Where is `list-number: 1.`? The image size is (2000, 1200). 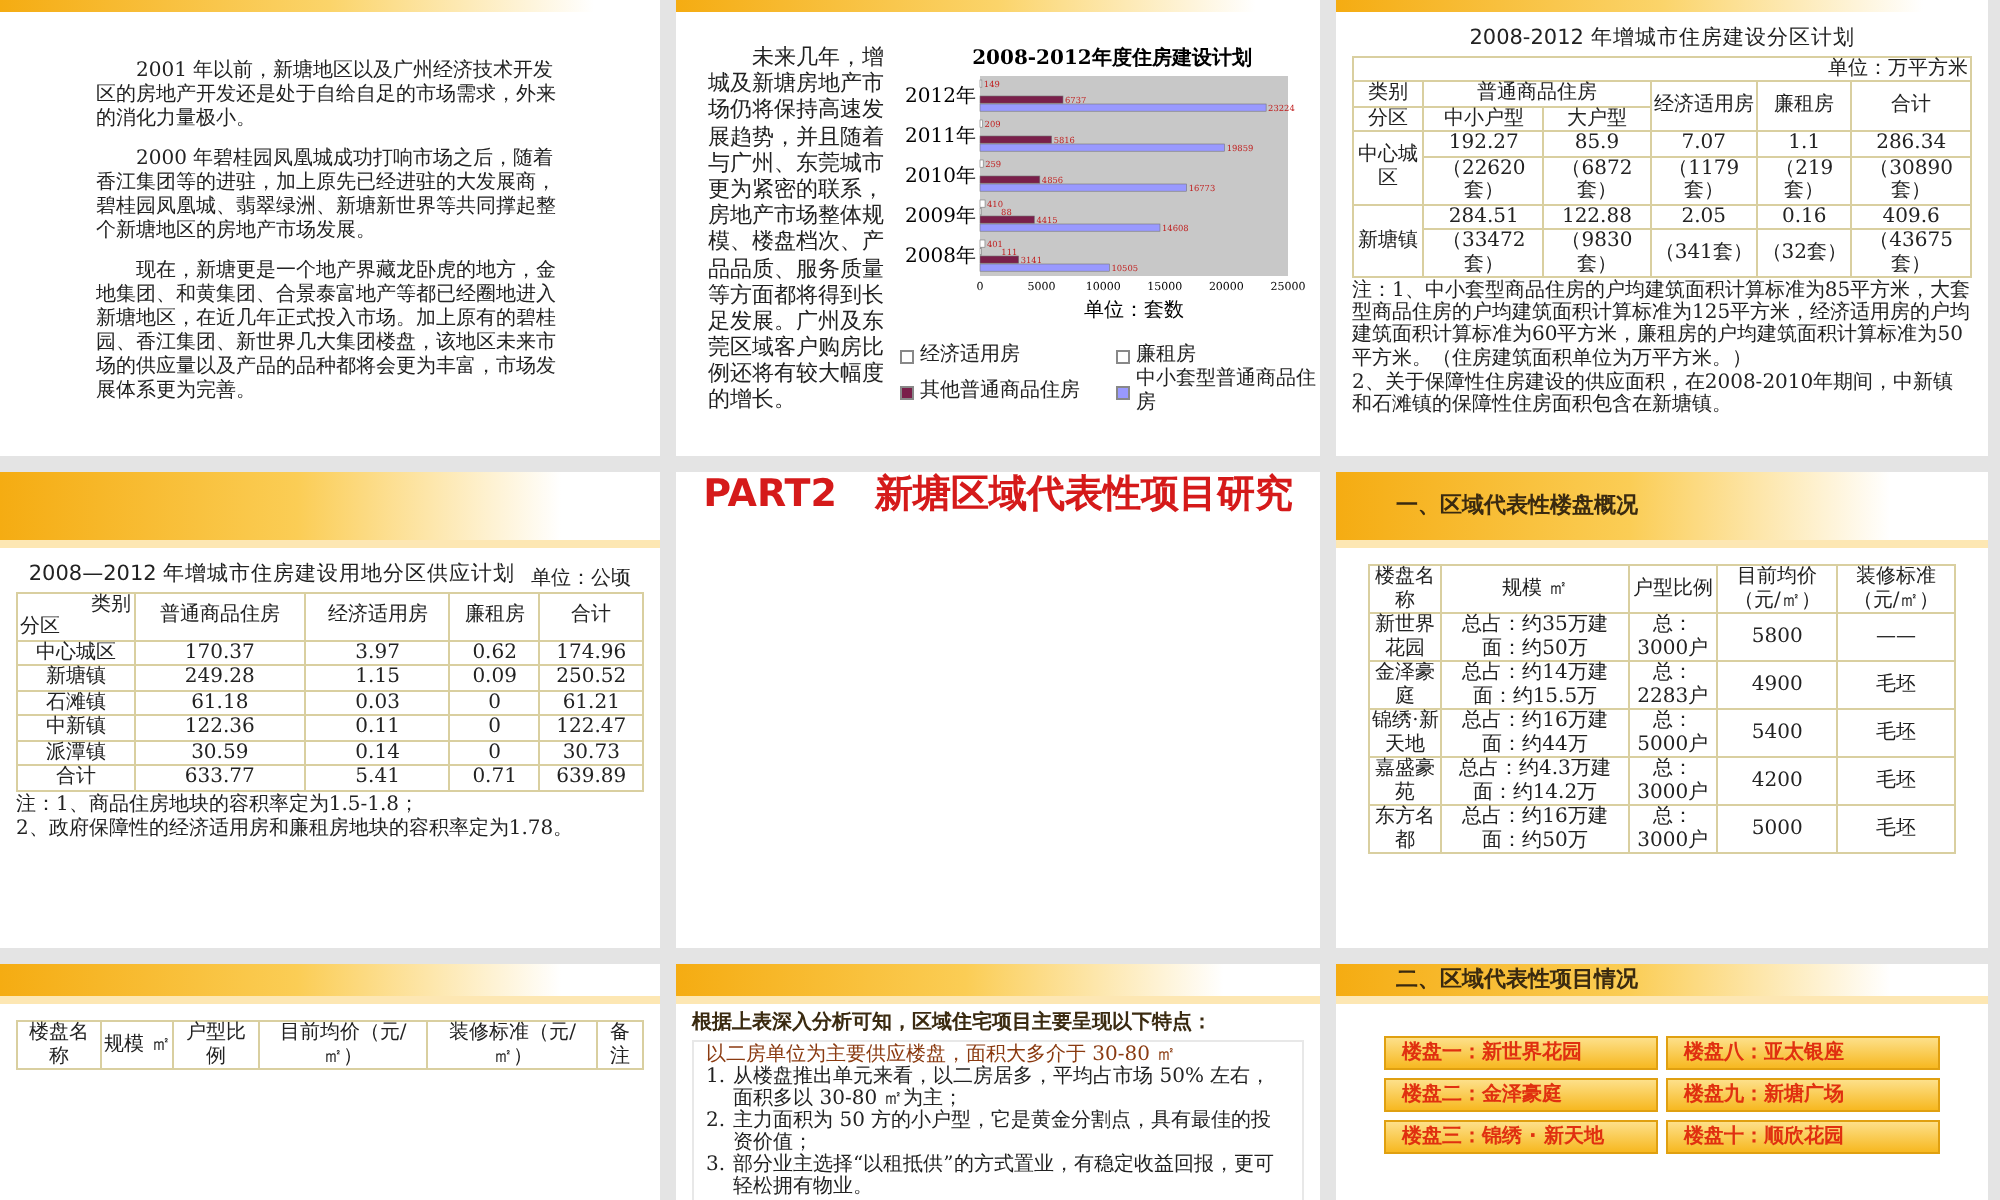
list-number: 1. is located at coordinates (716, 1079).